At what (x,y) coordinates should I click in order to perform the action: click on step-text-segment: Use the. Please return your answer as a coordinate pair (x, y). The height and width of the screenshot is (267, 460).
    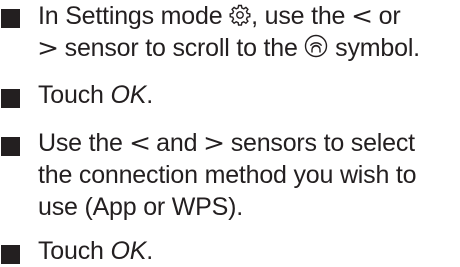
    Looking at the image, I should click on (84, 143).